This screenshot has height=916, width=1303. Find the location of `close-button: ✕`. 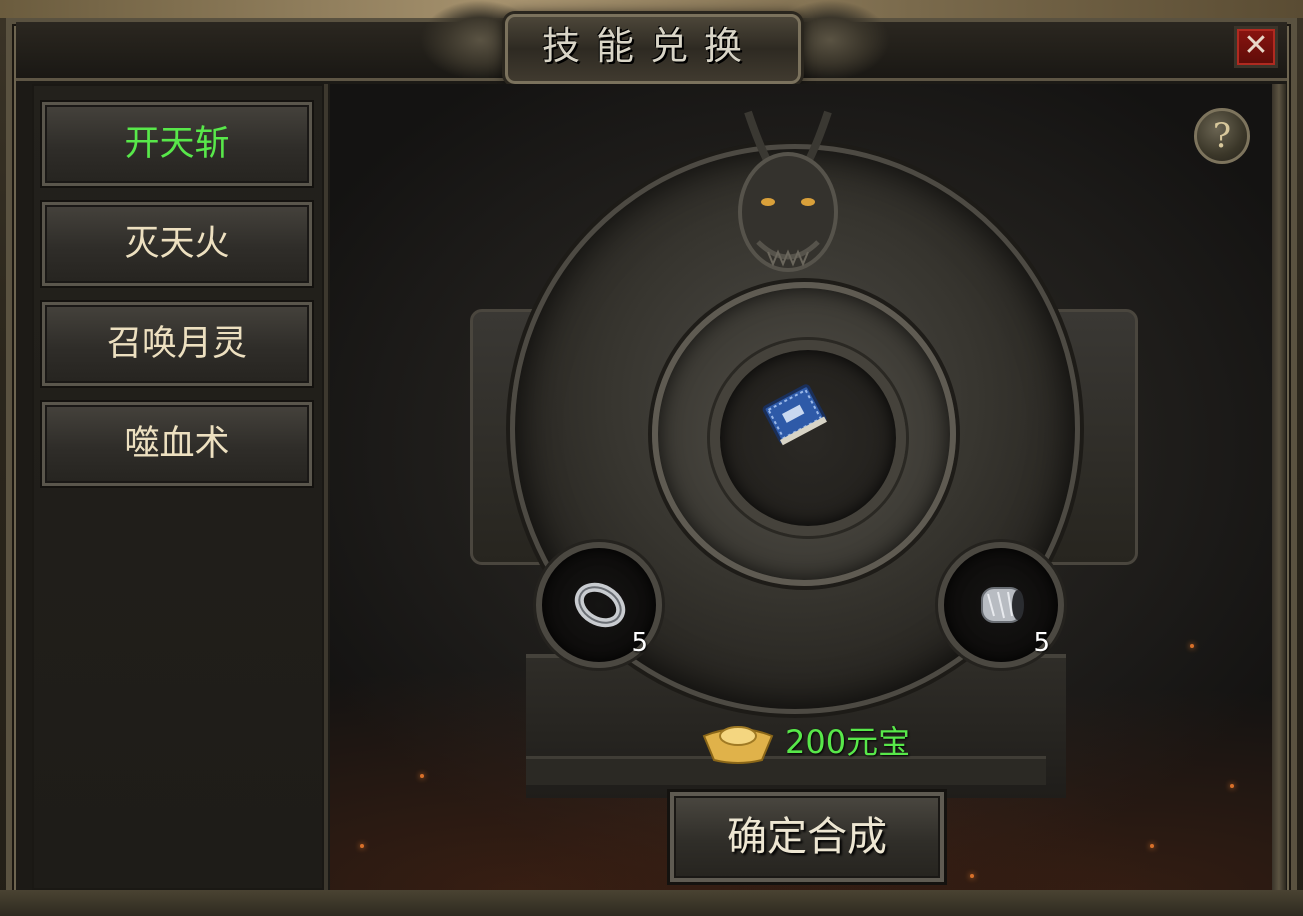

close-button: ✕ is located at coordinates (1256, 47).